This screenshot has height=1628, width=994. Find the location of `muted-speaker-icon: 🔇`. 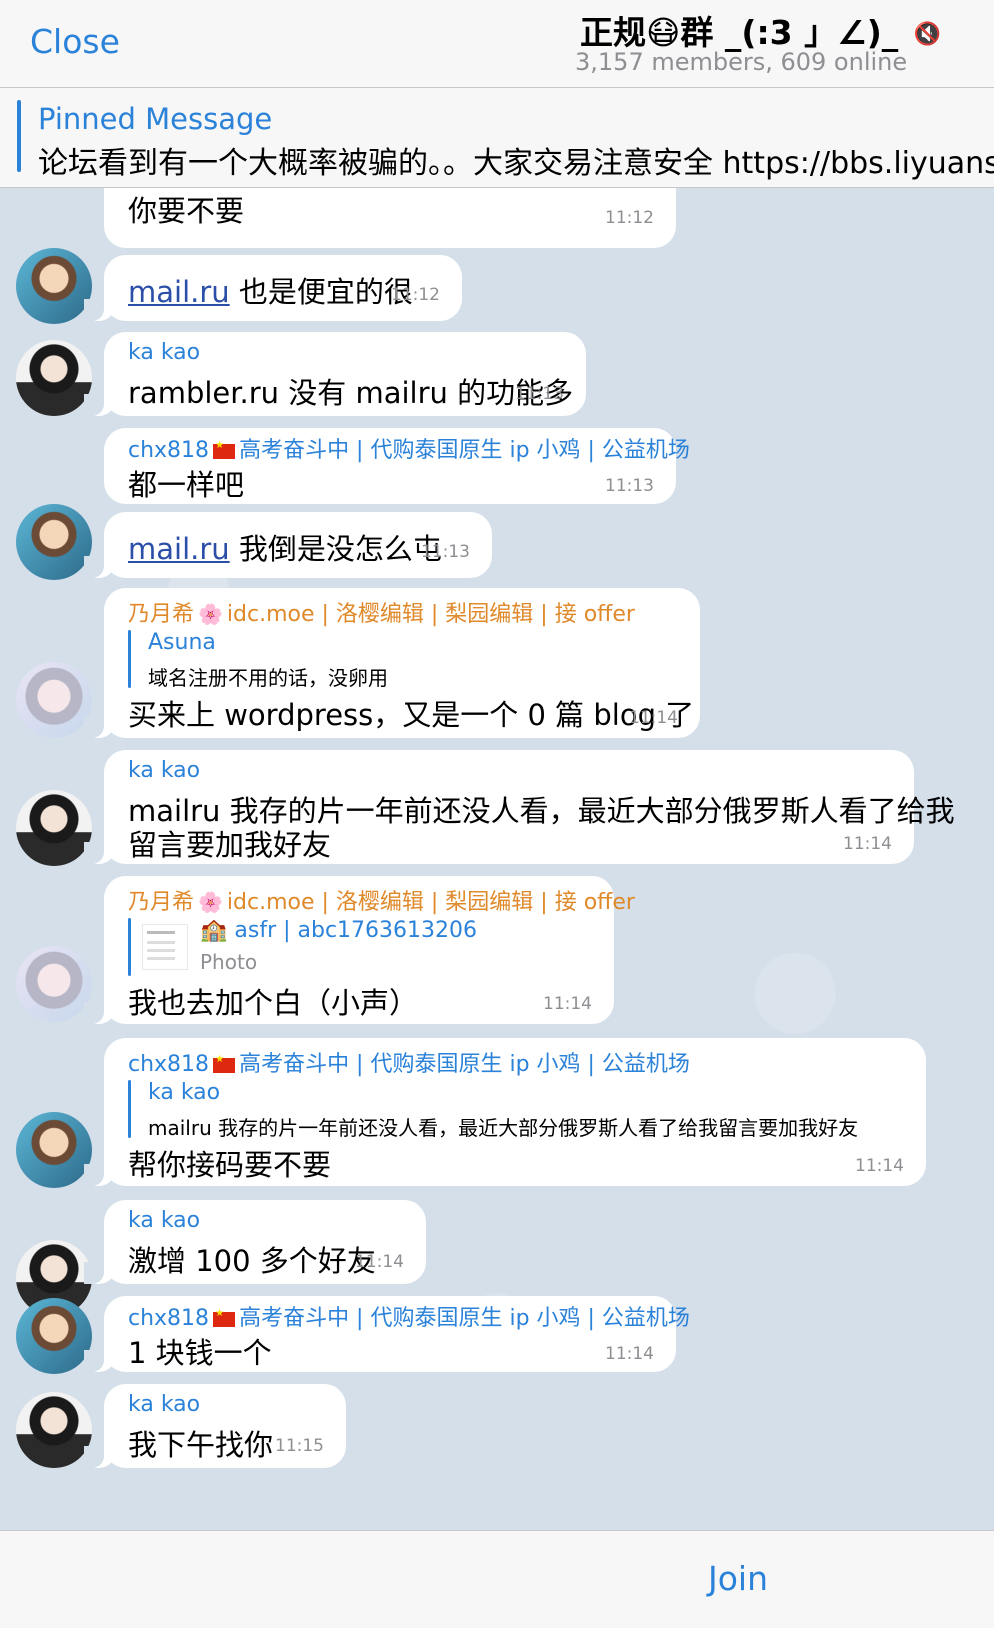

muted-speaker-icon: 🔇 is located at coordinates (927, 34).